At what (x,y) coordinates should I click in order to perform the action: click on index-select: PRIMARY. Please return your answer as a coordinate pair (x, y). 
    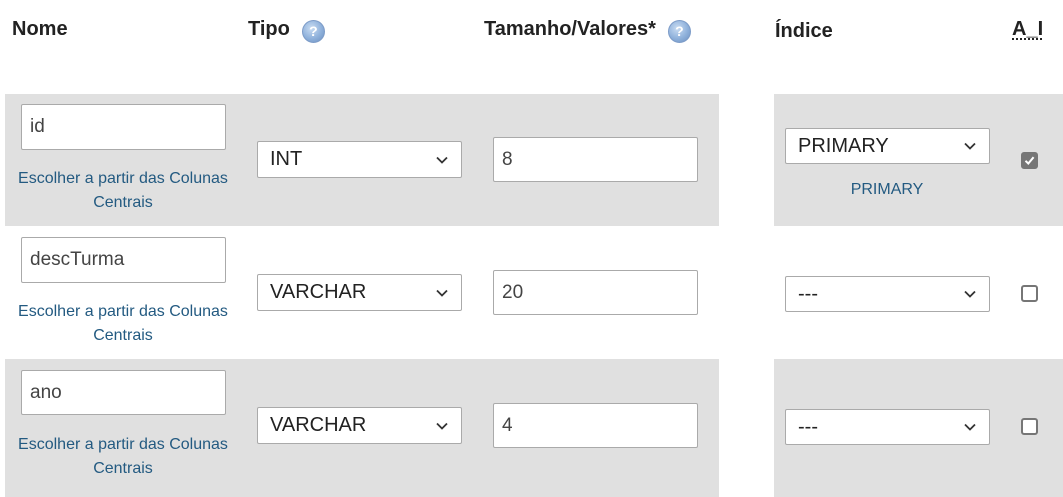
    Looking at the image, I should click on (887, 146).